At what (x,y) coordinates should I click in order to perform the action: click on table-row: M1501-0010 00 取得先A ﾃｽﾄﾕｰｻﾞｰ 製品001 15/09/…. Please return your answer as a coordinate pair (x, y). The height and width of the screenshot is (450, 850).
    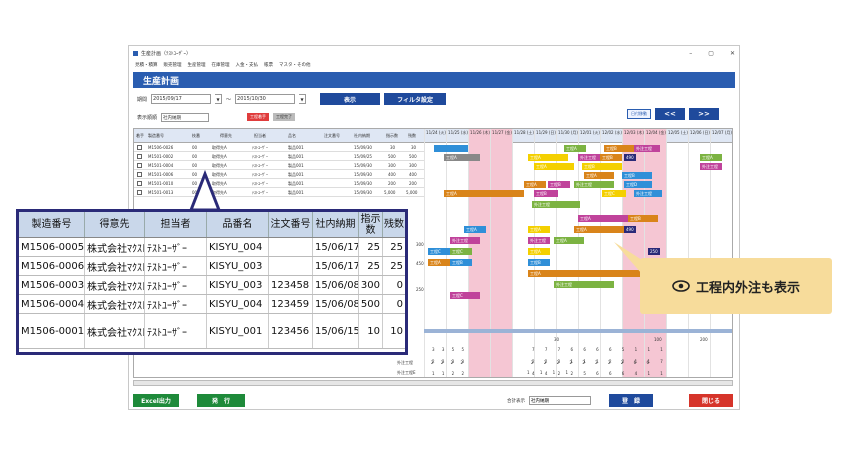
    Looking at the image, I should click on (279, 183).